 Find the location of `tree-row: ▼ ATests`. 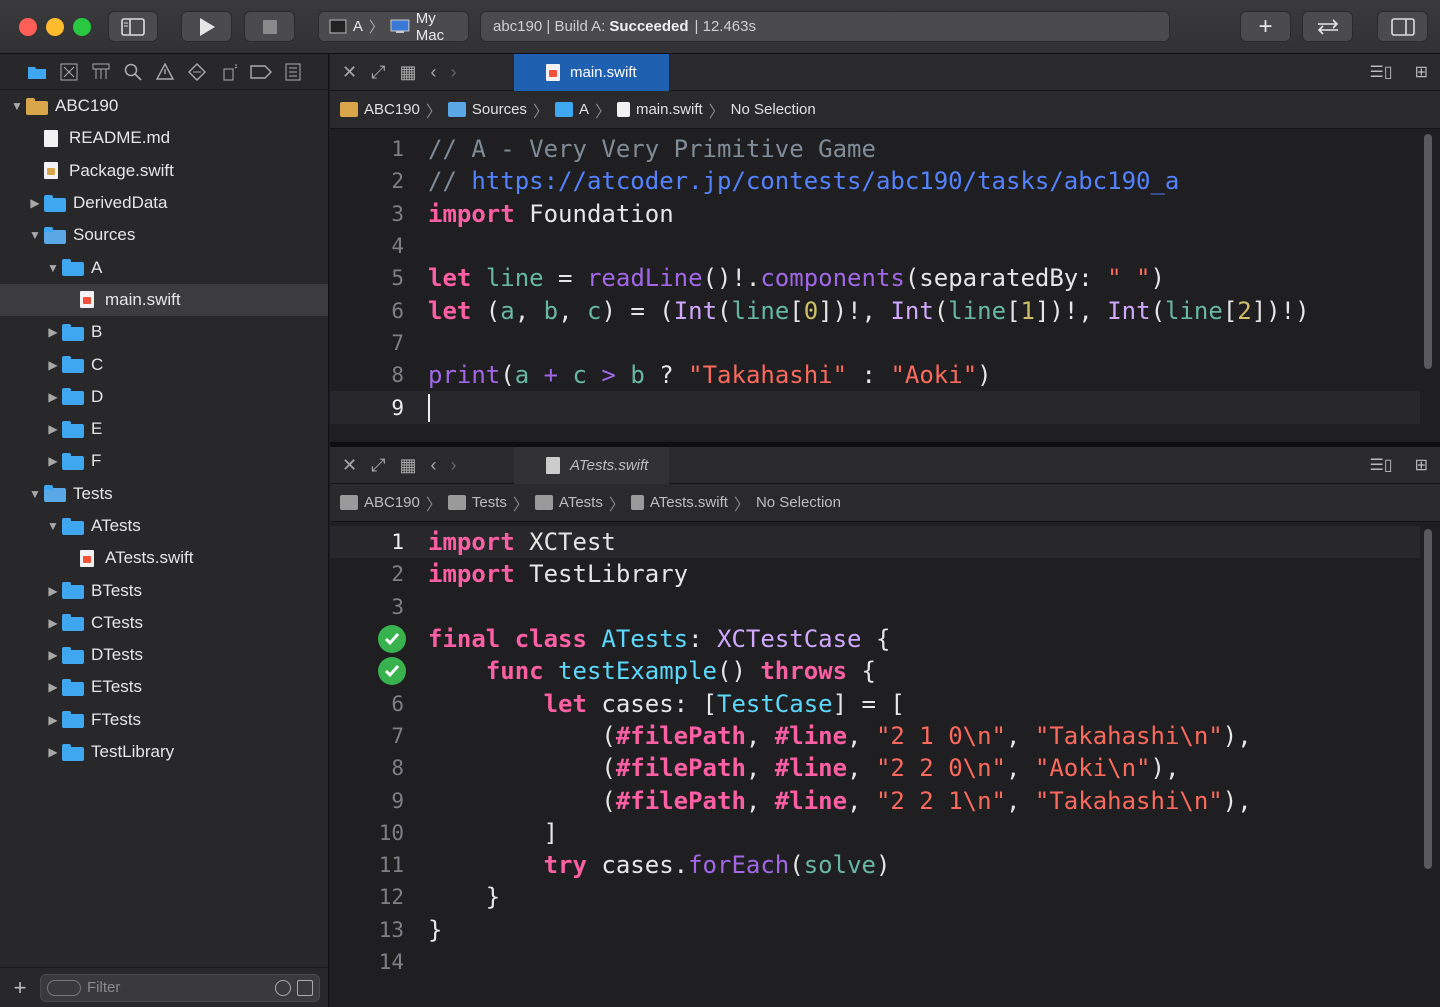

tree-row: ▼ ATests is located at coordinates (164, 526).